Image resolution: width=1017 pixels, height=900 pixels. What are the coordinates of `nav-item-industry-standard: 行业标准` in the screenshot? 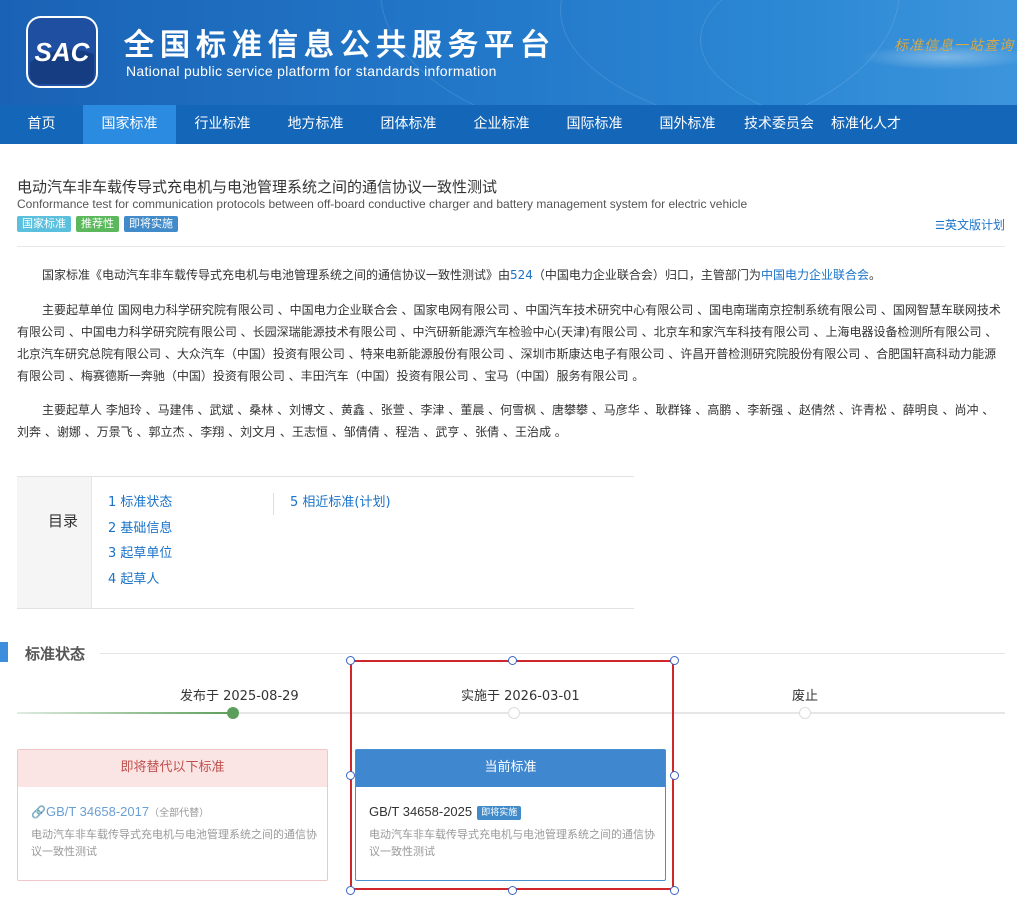 It's located at (222, 124).